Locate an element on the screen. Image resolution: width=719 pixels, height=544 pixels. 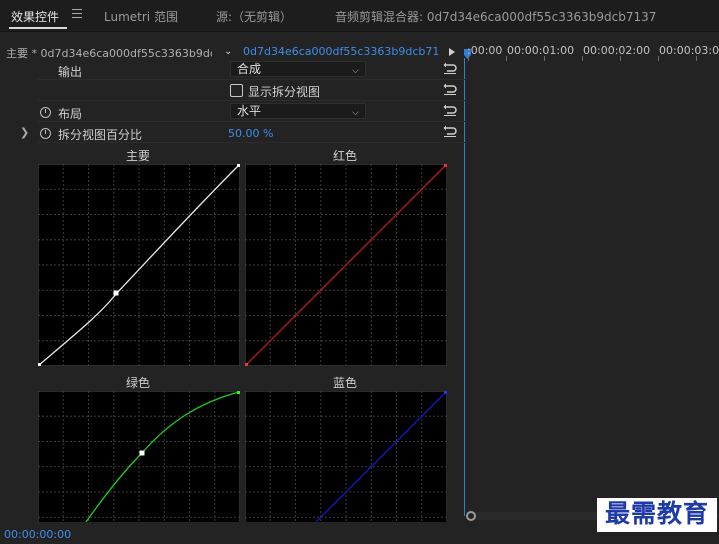
layout-value: 水平 is located at coordinates (249, 111).